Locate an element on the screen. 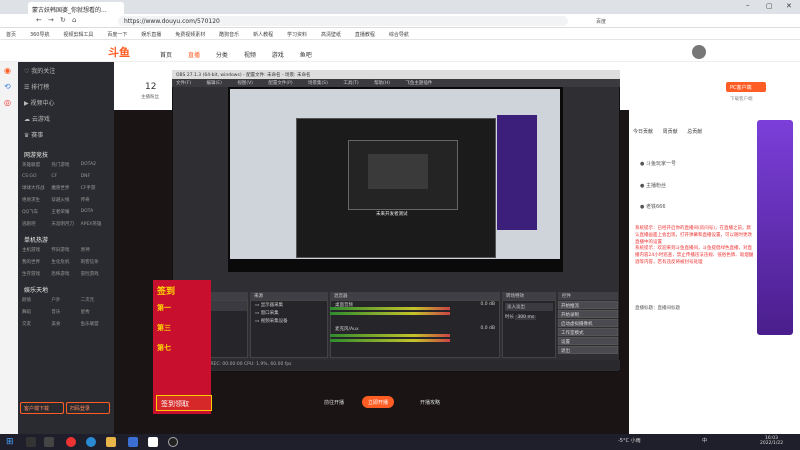 This screenshot has width=800, height=450. bookmark-item: 酷狗音乐 is located at coordinates (229, 34).